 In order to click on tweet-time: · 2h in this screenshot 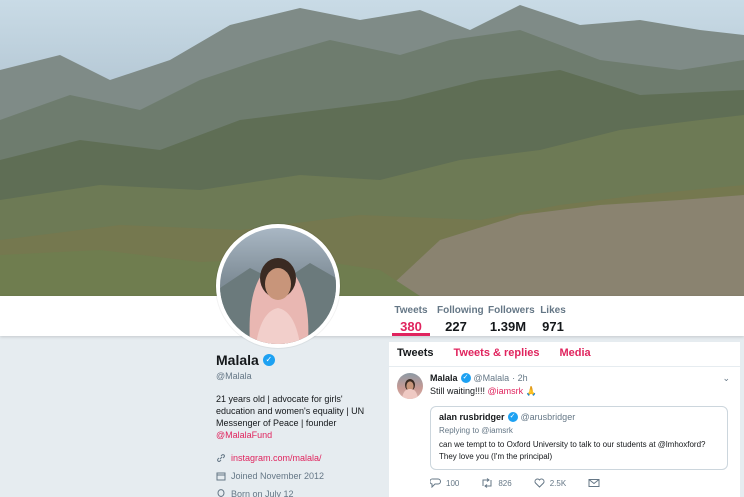, I will do `click(520, 378)`.